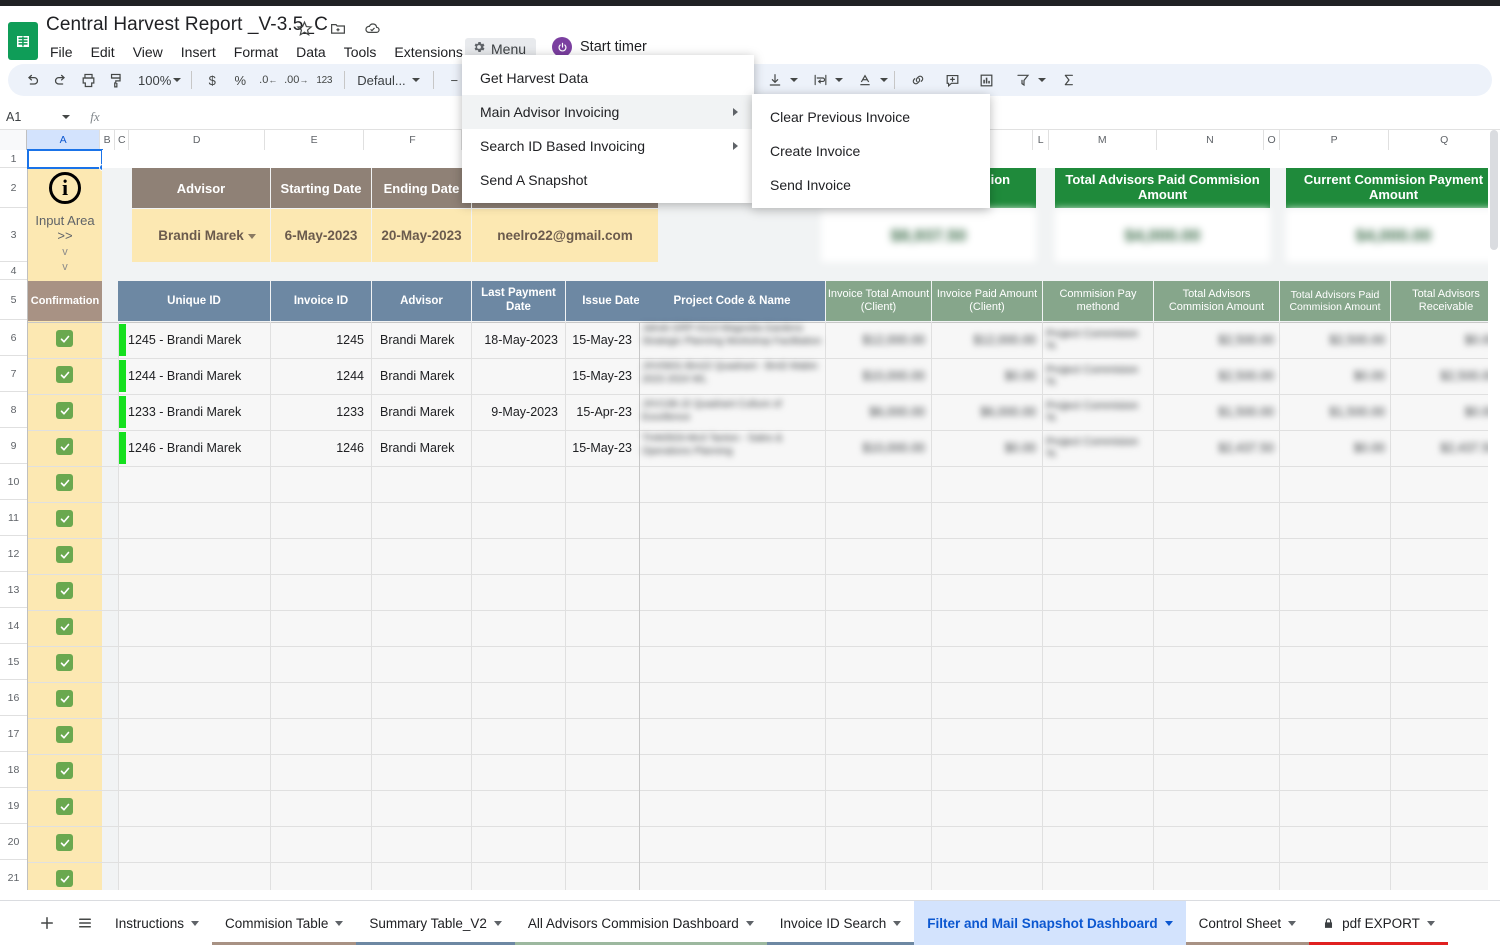  What do you see at coordinates (985, 412) in the screenshot?
I see `cell-invoice-paid: $6,000.00` at bounding box center [985, 412].